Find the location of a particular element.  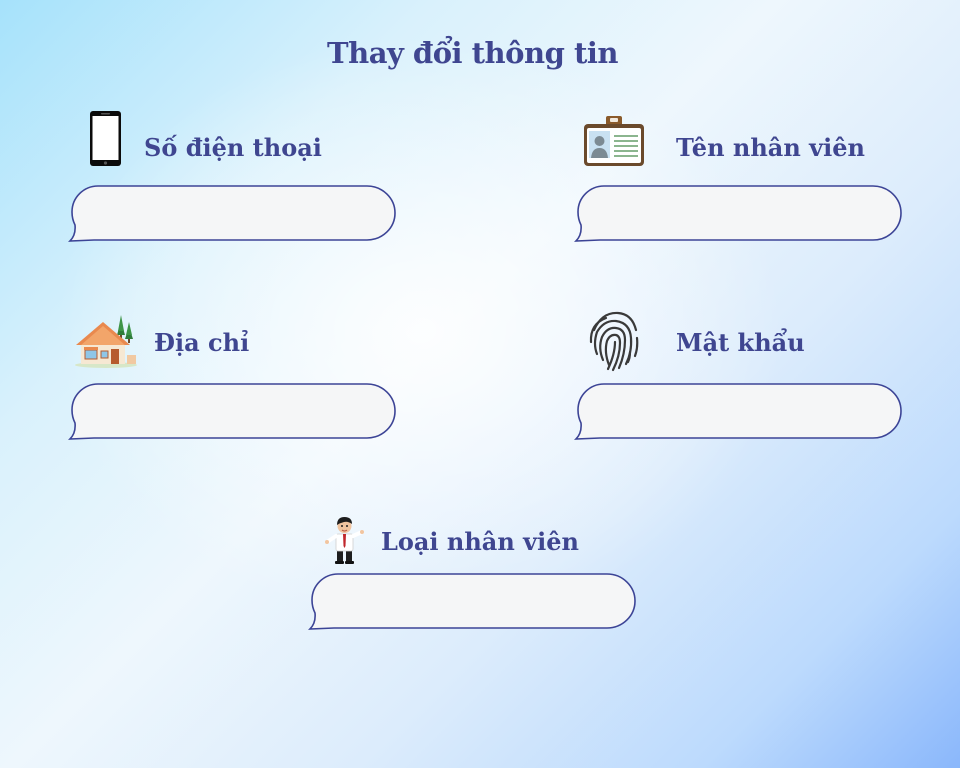

id-badge-icon is located at coordinates (614, 142).